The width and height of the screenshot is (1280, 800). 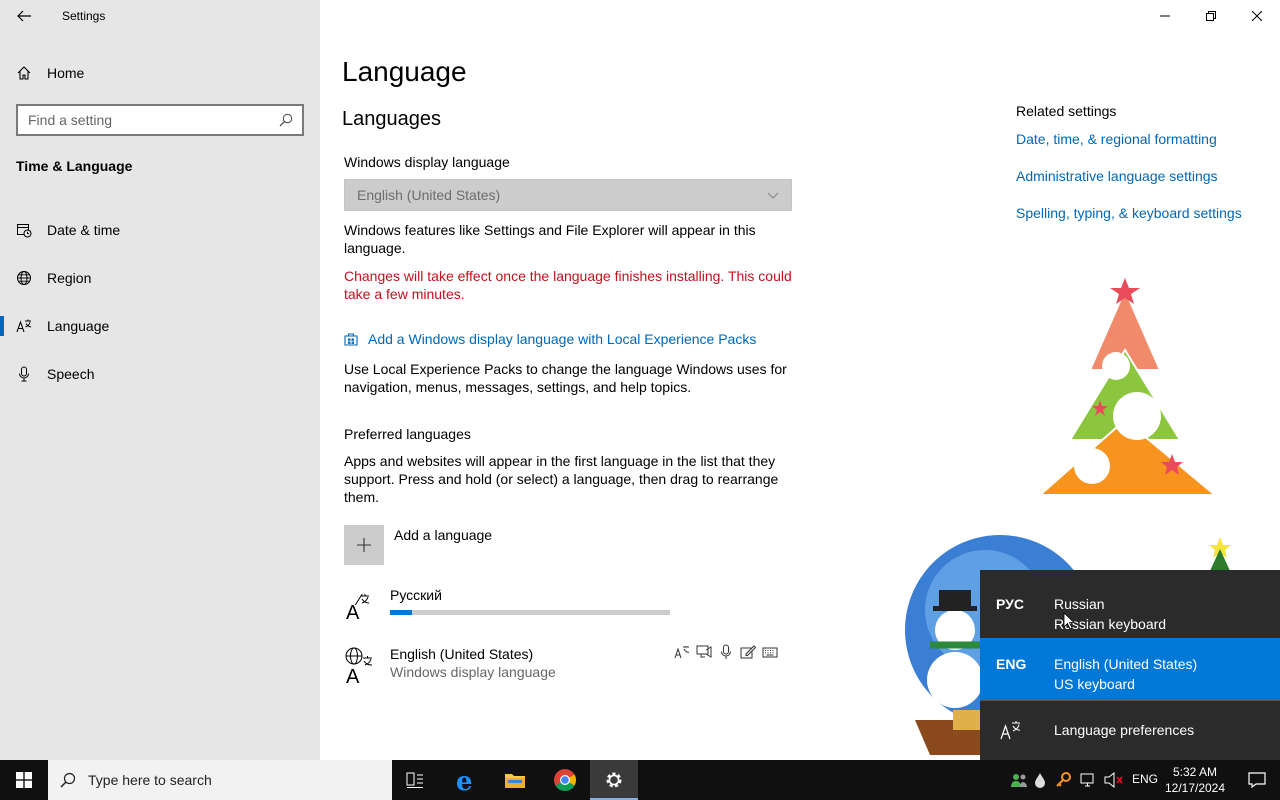 What do you see at coordinates (1066, 111) in the screenshot?
I see `related-settings-heading: Related settings` at bounding box center [1066, 111].